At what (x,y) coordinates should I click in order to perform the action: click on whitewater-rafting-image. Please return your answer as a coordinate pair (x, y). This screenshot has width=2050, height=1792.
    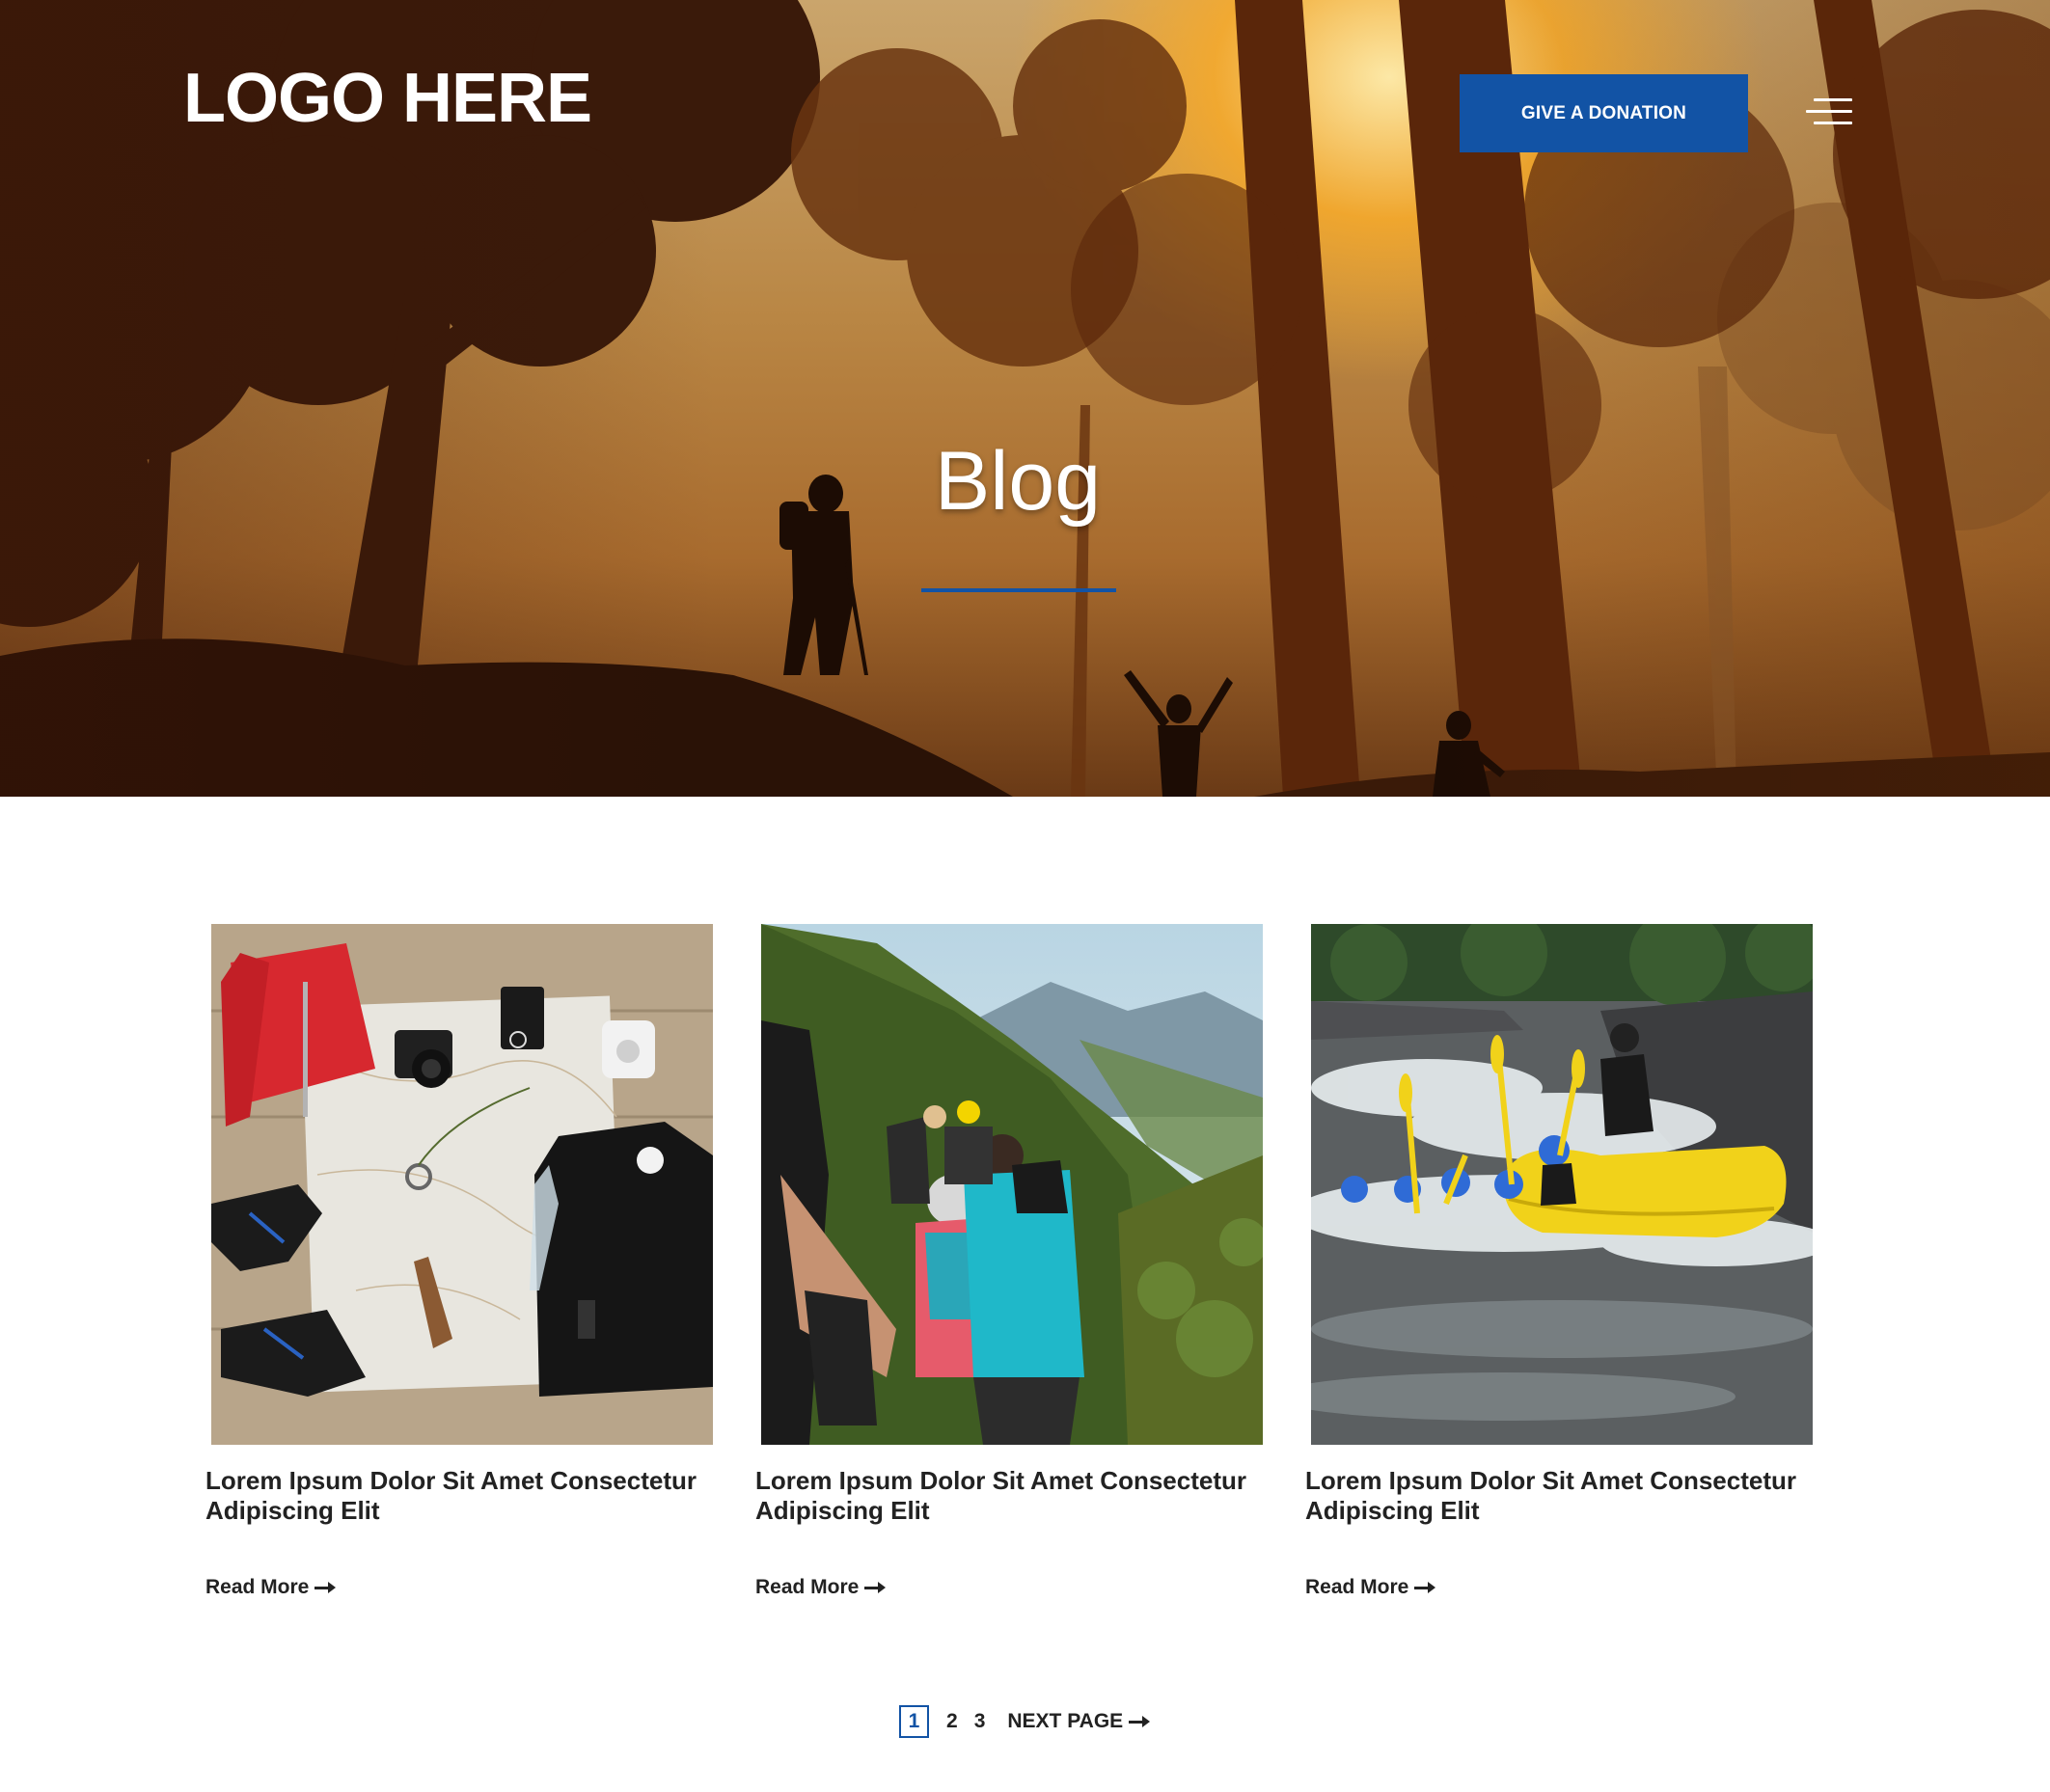
    Looking at the image, I should click on (1562, 1185).